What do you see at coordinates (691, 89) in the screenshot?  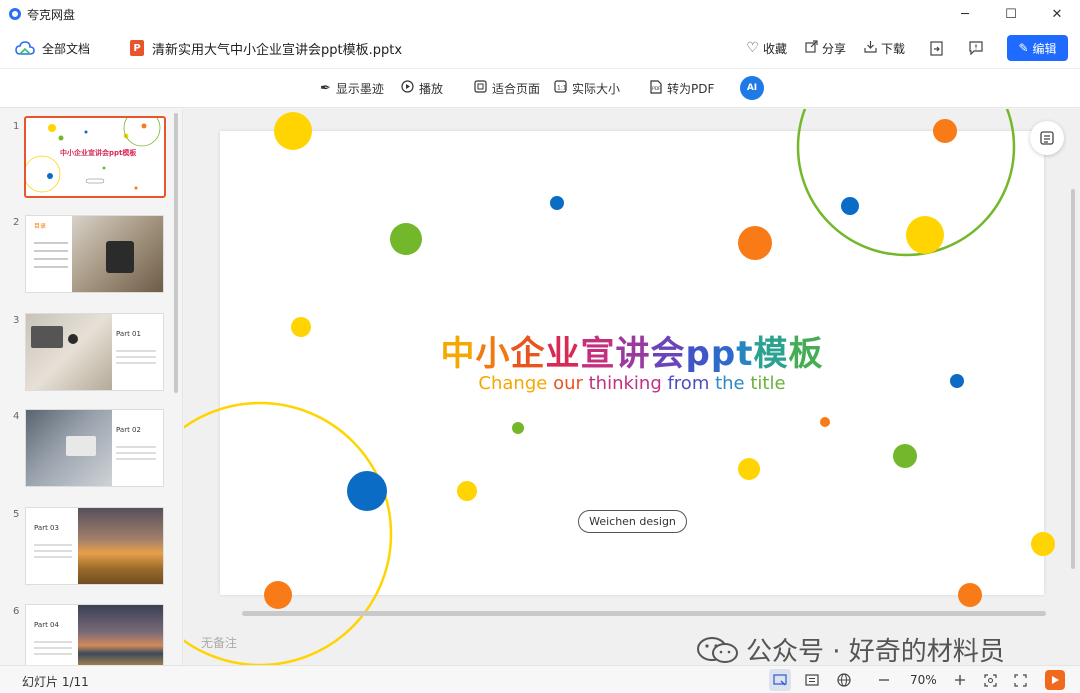 I see `convert-pdf-label: 转为PDF` at bounding box center [691, 89].